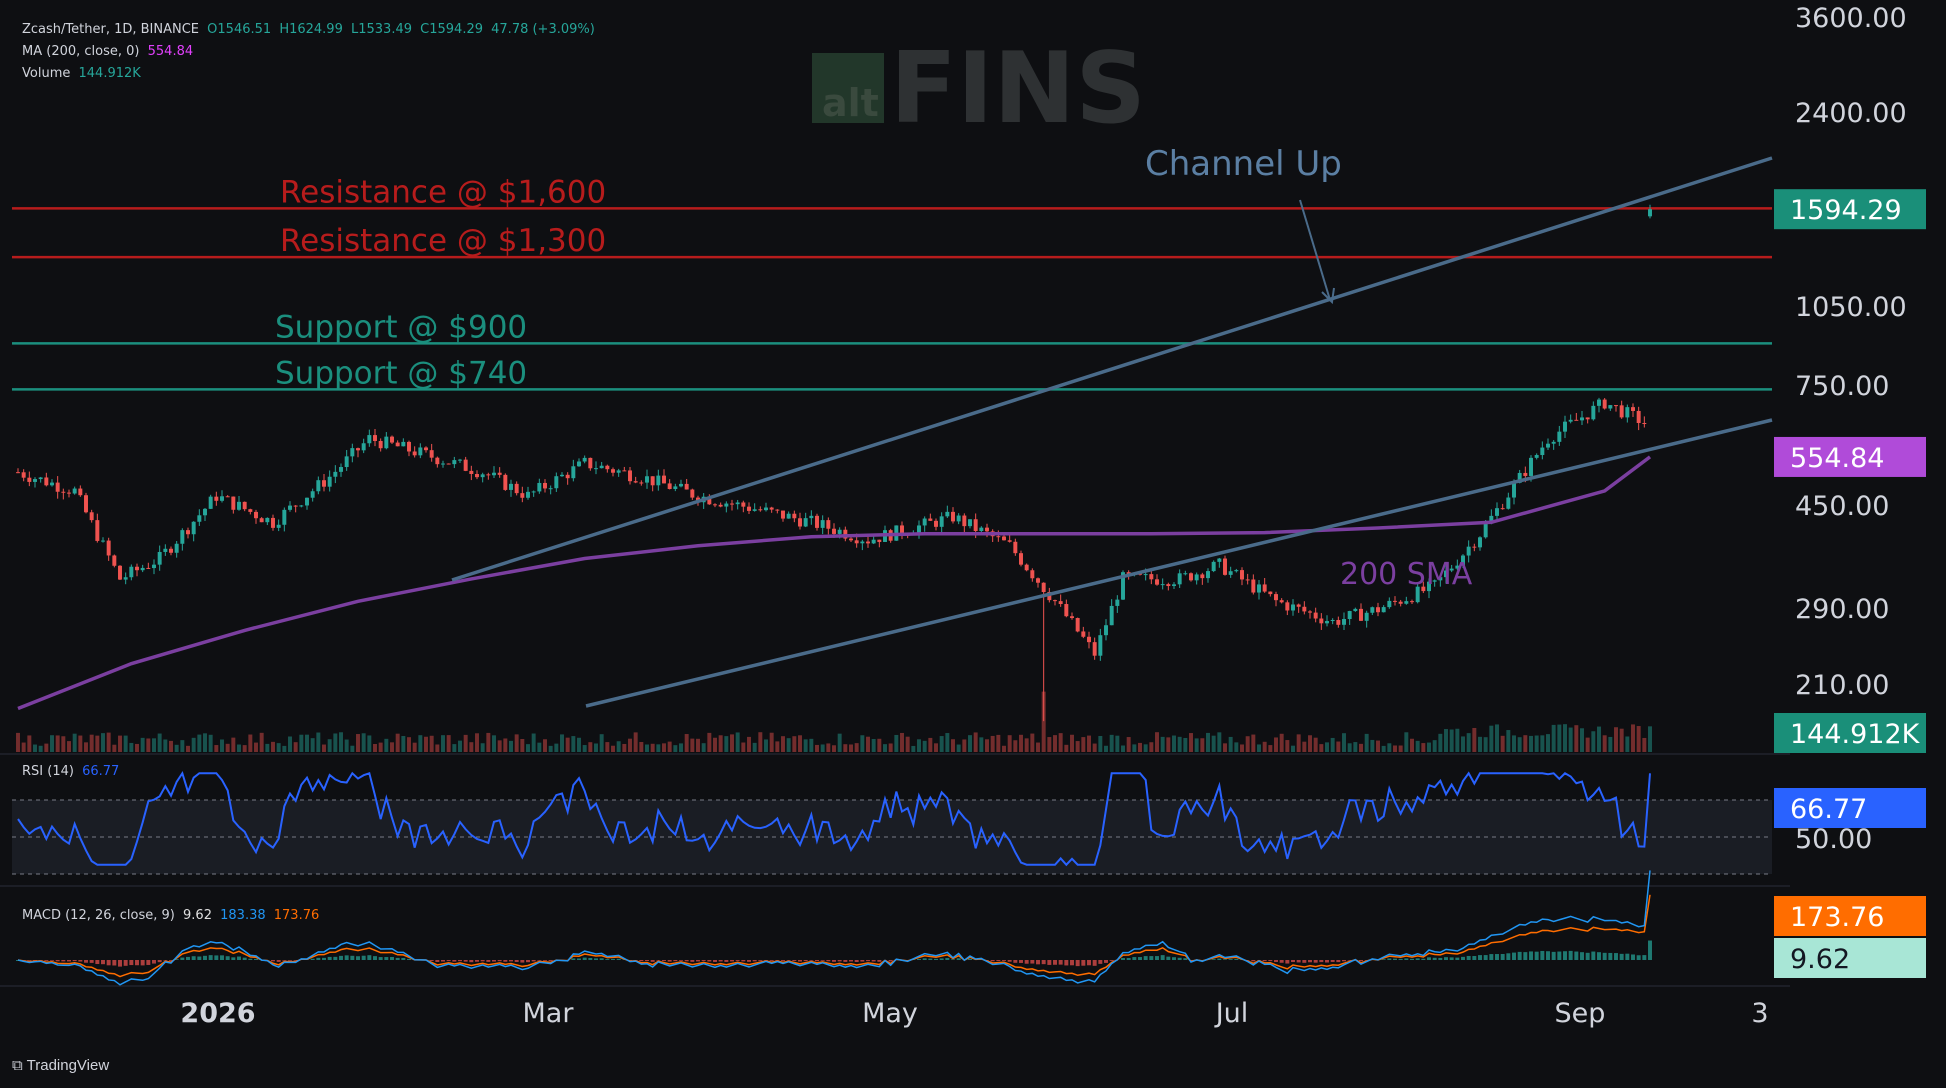 The width and height of the screenshot is (1946, 1088). I want to click on macd-hist-tag: 9.62, so click(1820, 959).